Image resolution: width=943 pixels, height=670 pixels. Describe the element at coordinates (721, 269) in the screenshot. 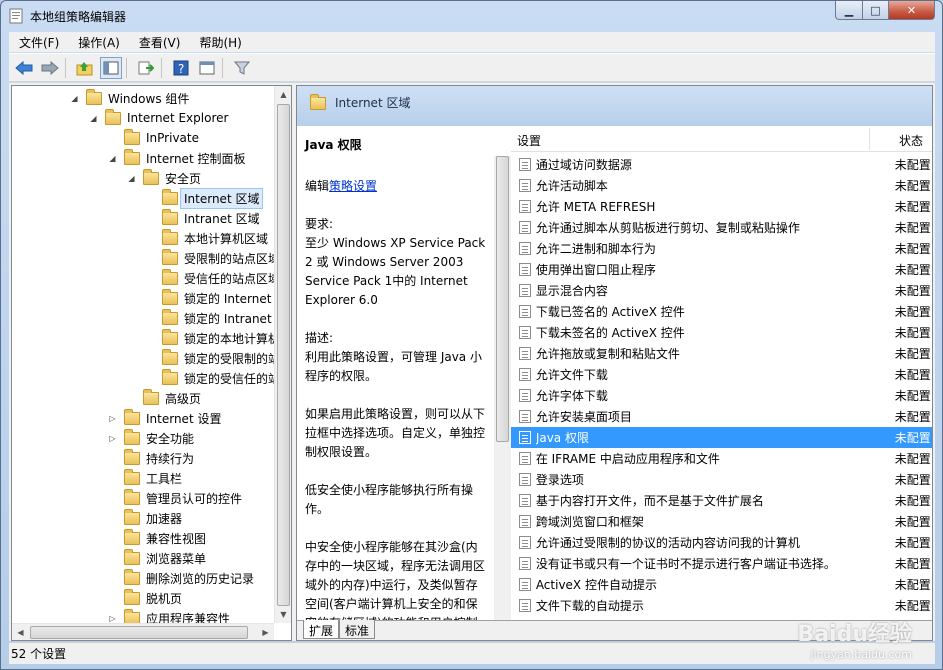

I see `setting-row: 使用弹出窗口阻止程序 未配置` at that location.